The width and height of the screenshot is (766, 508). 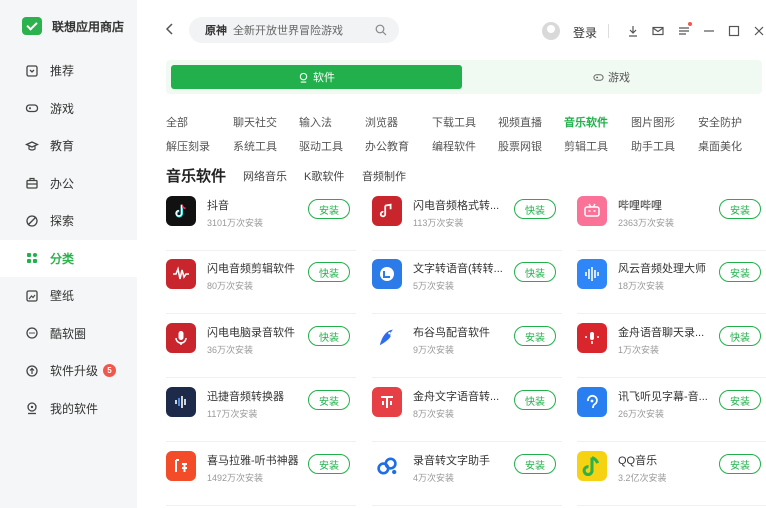 I want to click on sidebar-item-9: 软件升级 5, so click(x=68, y=371).